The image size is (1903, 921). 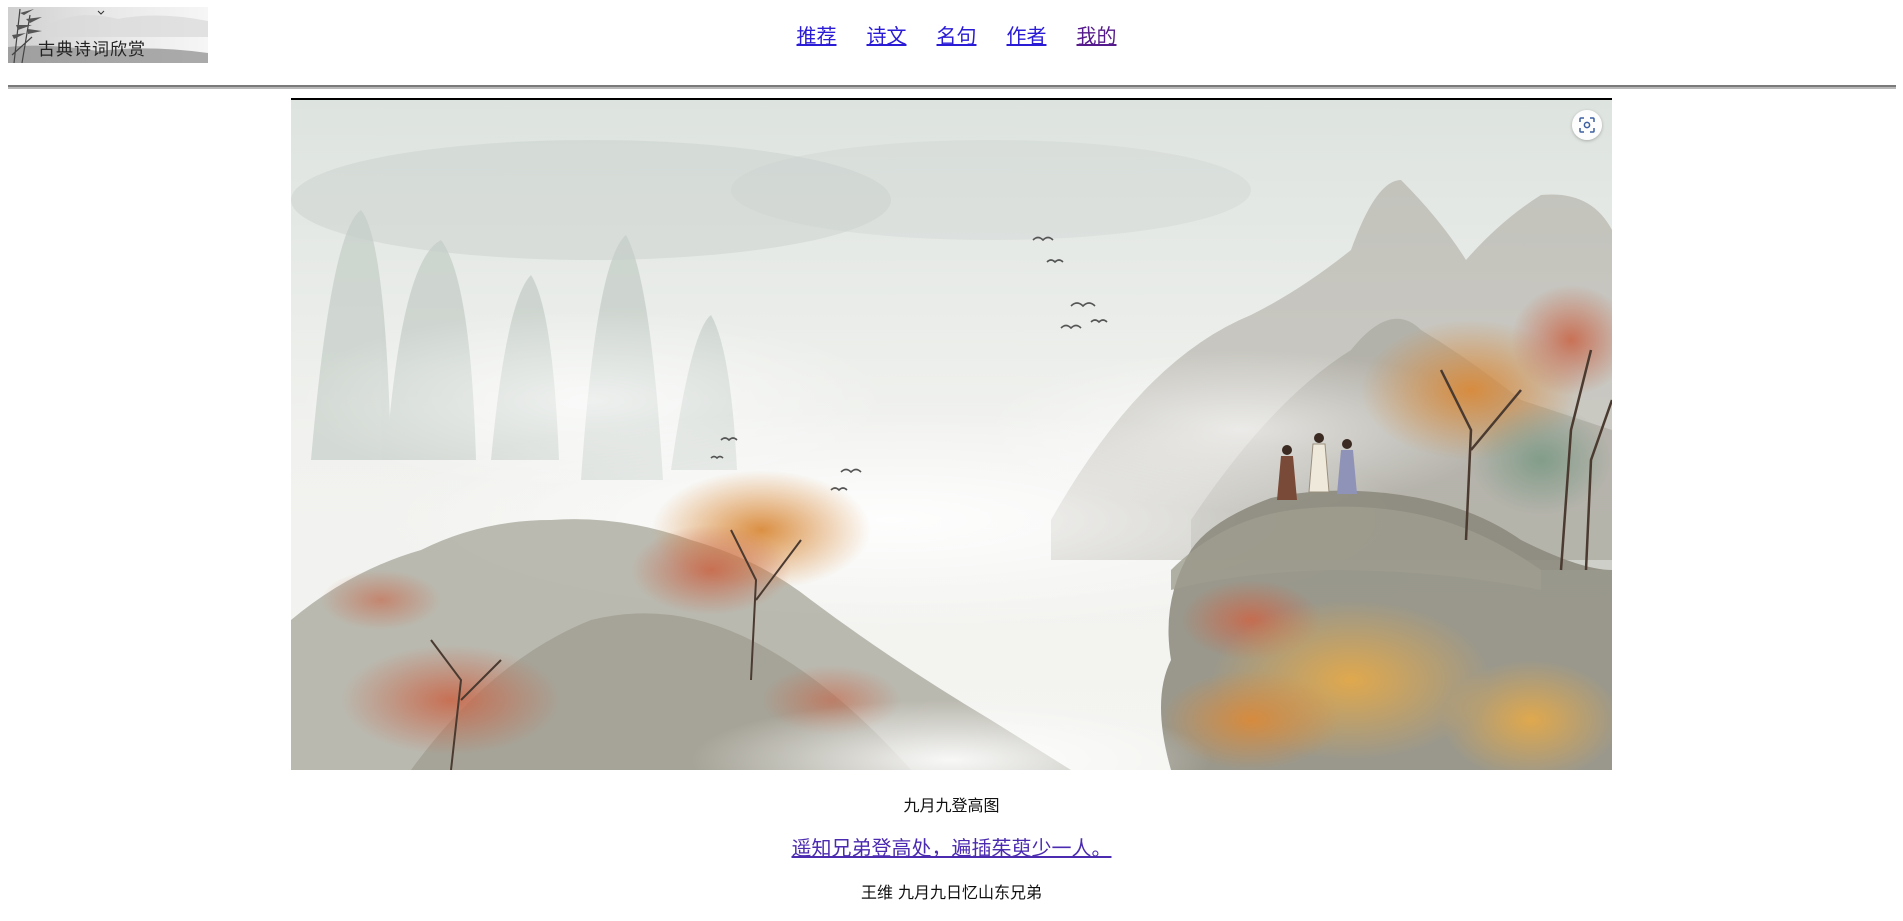 I want to click on painting-title: 九月九登高图, so click(x=951, y=805).